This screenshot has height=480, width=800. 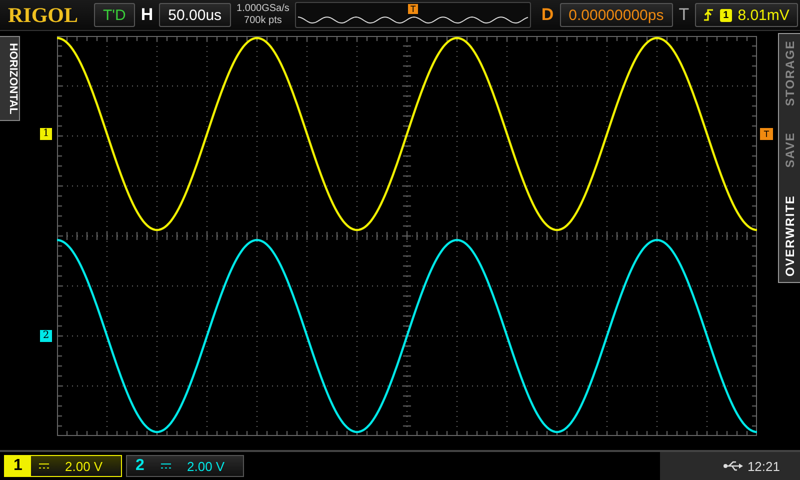 I want to click on trigger-level-marker: T, so click(x=766, y=134).